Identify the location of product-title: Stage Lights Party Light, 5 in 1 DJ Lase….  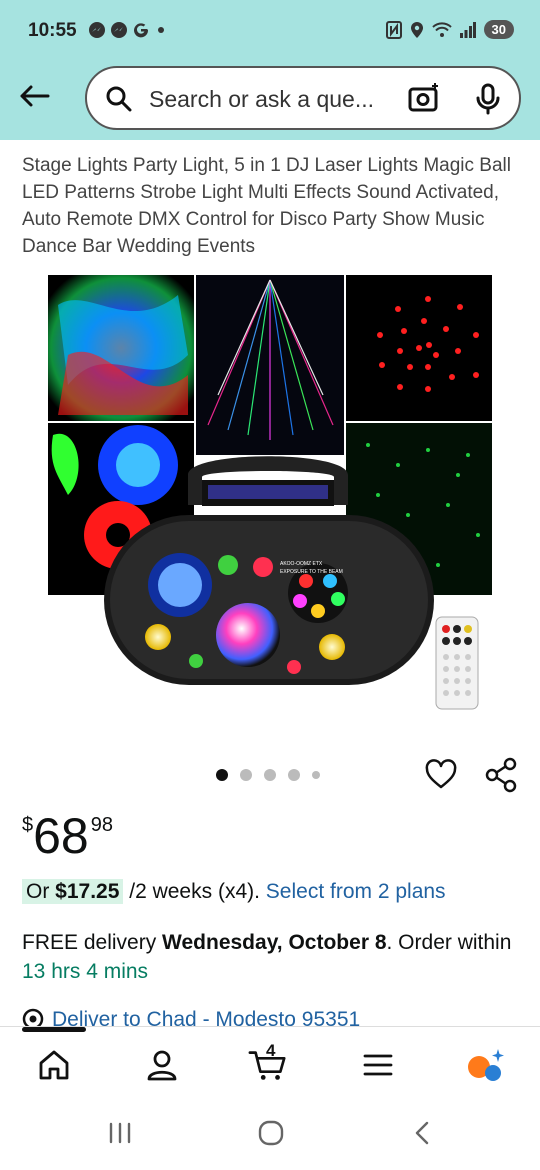
(272, 206).